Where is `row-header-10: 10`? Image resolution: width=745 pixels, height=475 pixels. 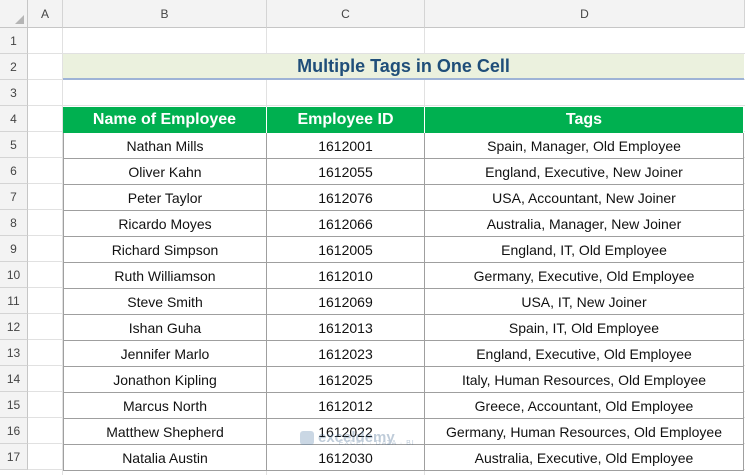
row-header-10: 10 is located at coordinates (14, 275).